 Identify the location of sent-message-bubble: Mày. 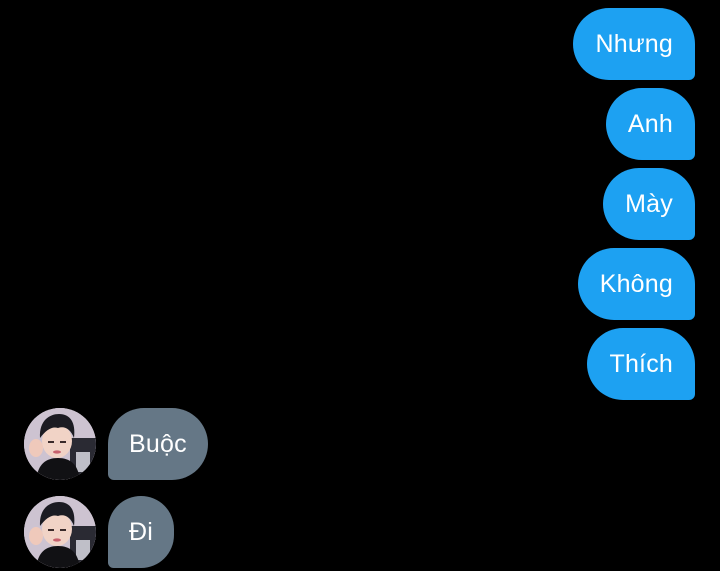
(649, 204).